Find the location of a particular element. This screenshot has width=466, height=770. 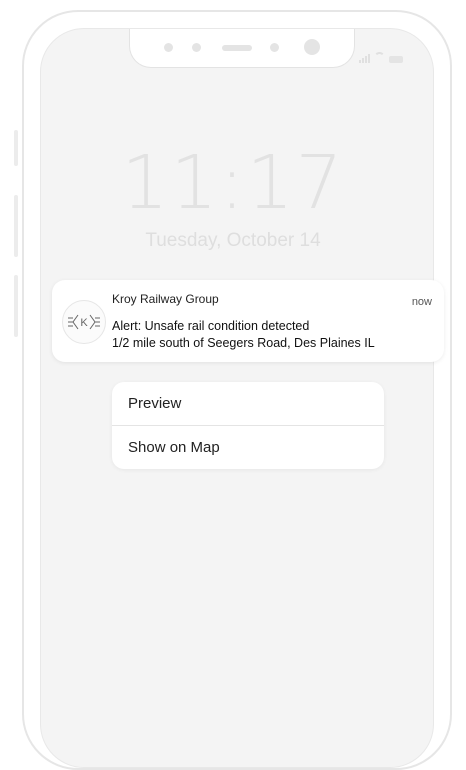

lock-date: Tuesday, October 14 is located at coordinates (233, 240).